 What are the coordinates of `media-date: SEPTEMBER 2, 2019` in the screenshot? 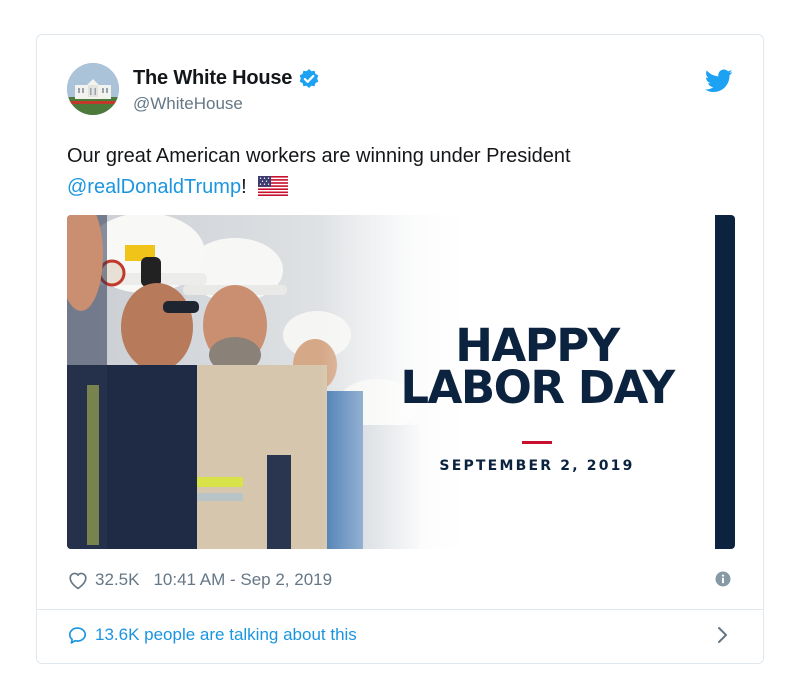 It's located at (537, 466).